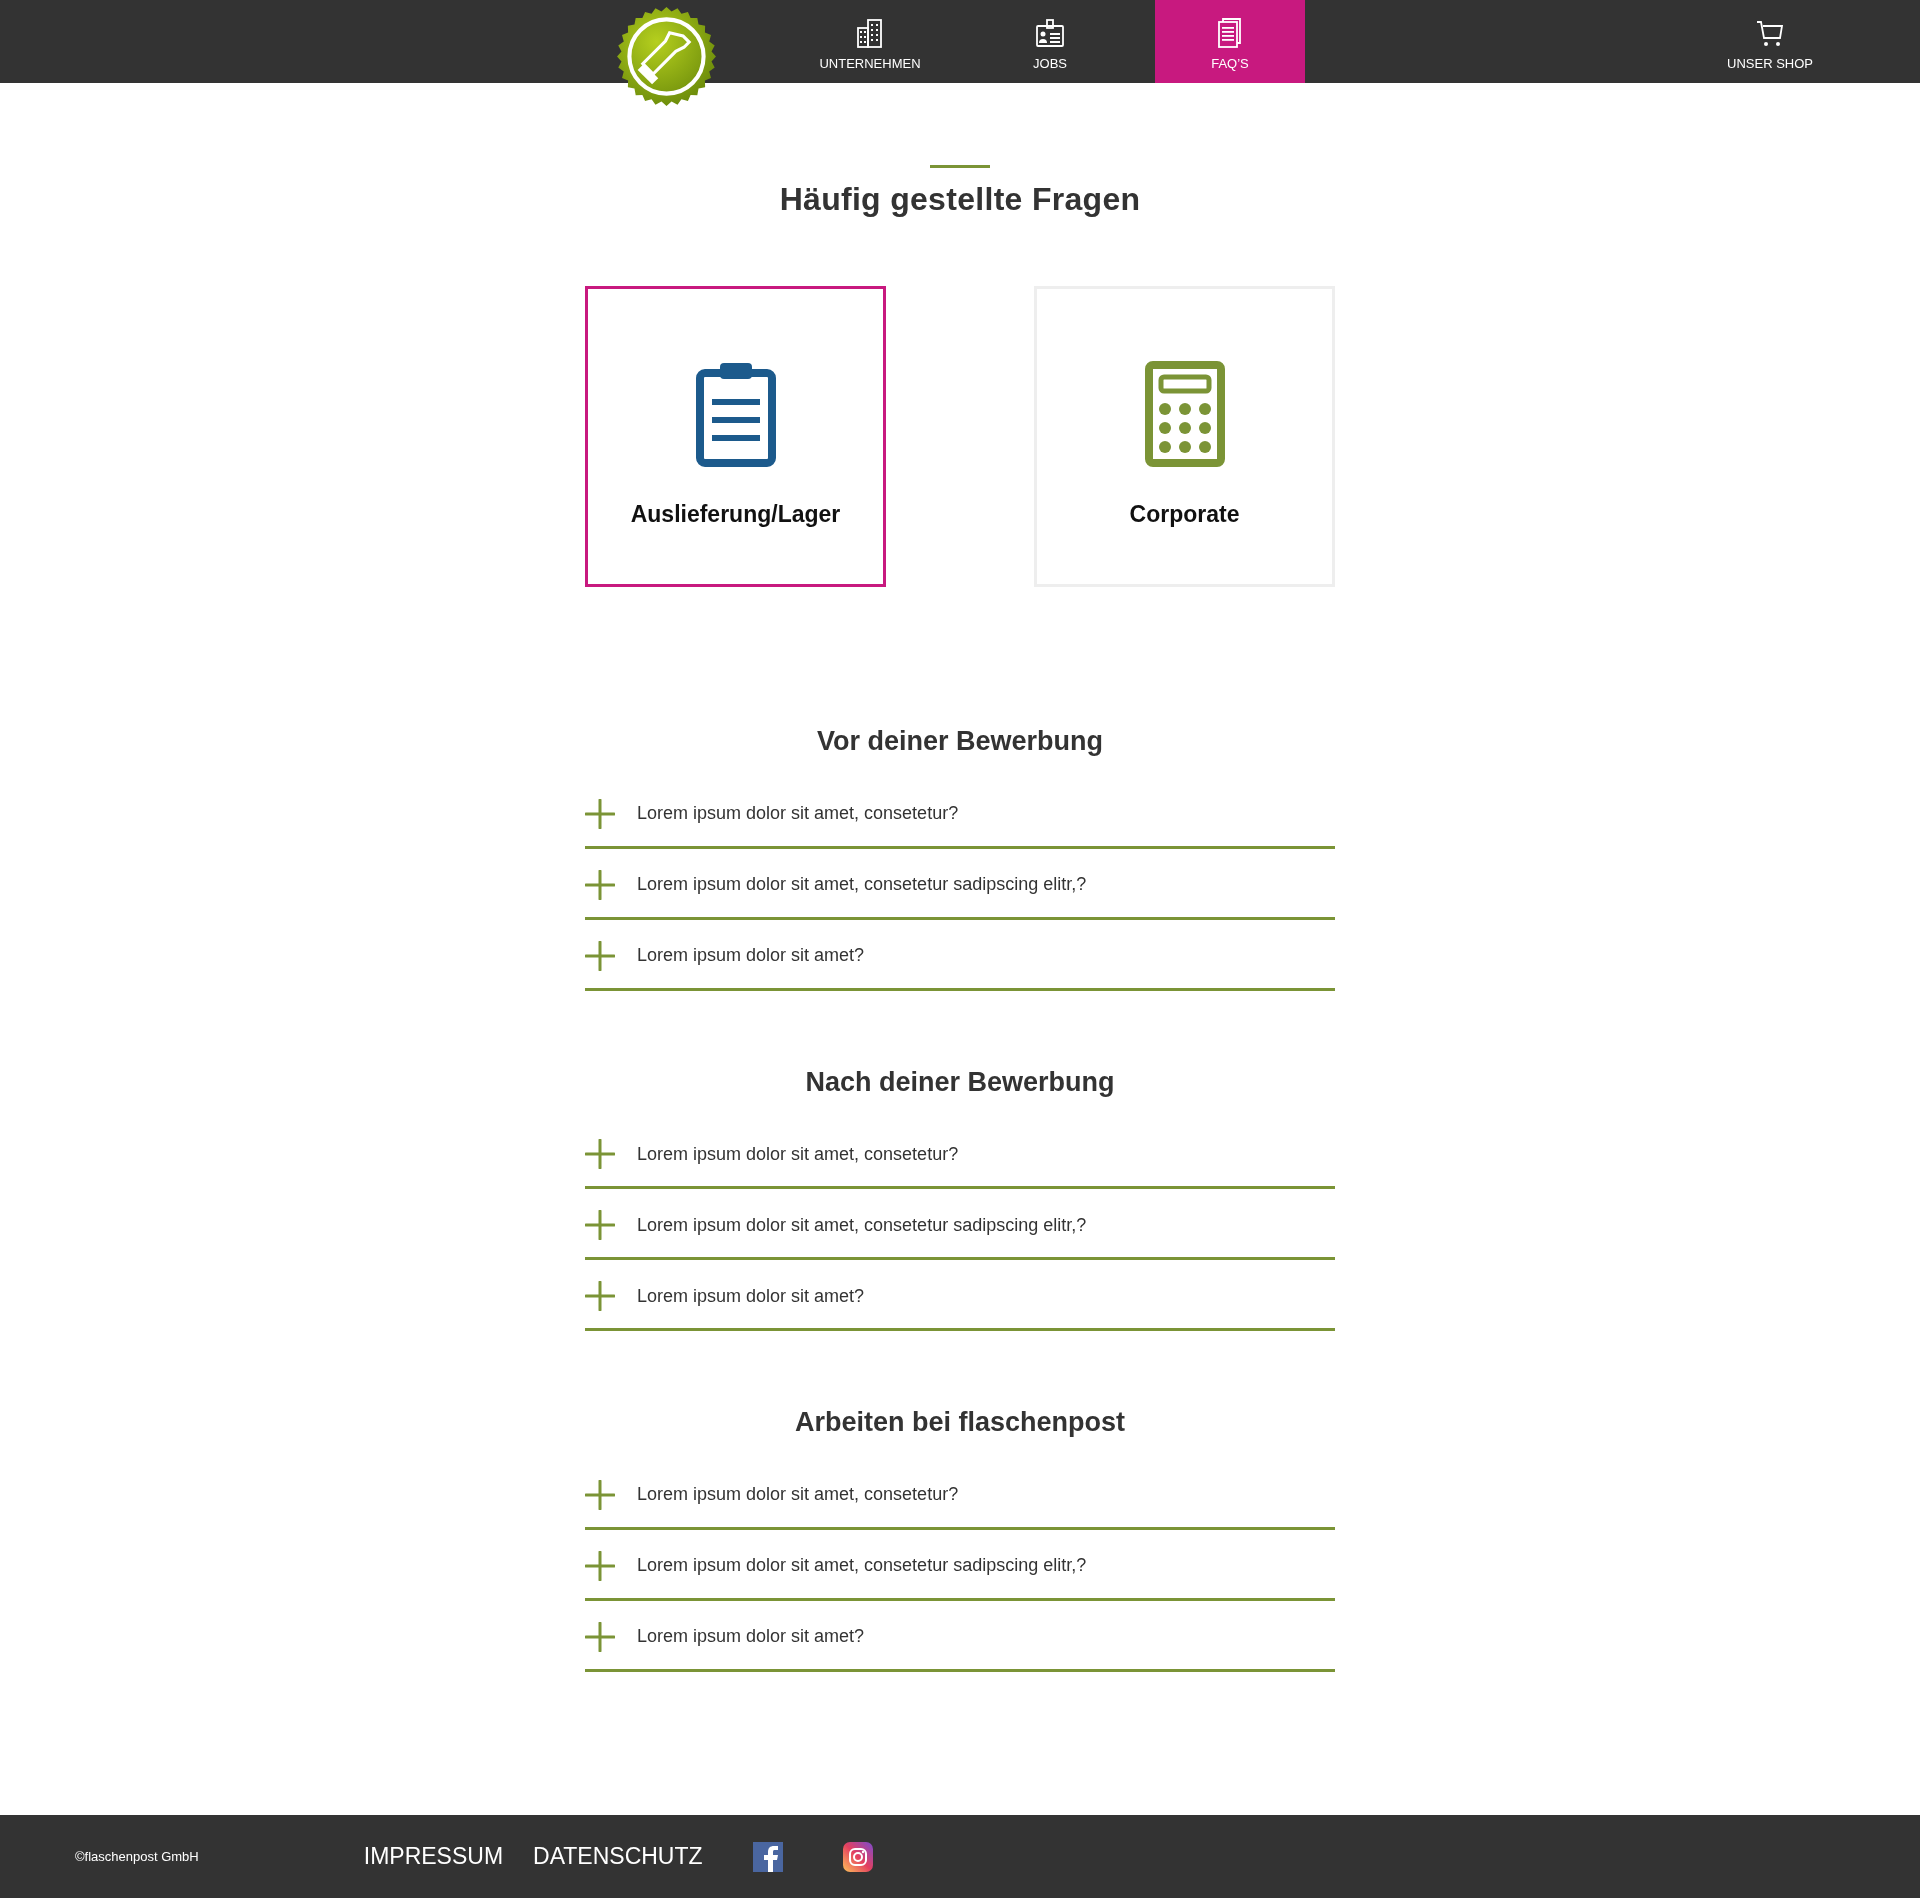 The height and width of the screenshot is (1898, 1920). Describe the element at coordinates (1184, 414) in the screenshot. I see `calculator-icon` at that location.